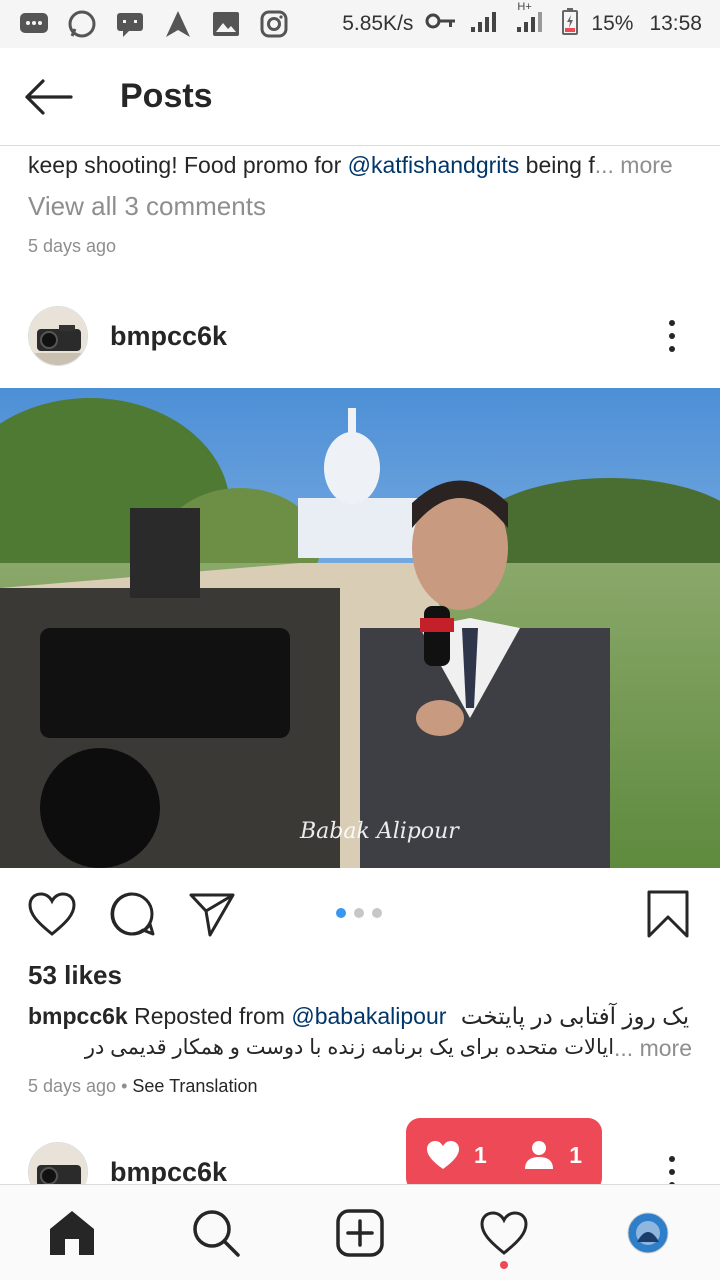 The height and width of the screenshot is (1280, 720). I want to click on save-button, so click(668, 914).